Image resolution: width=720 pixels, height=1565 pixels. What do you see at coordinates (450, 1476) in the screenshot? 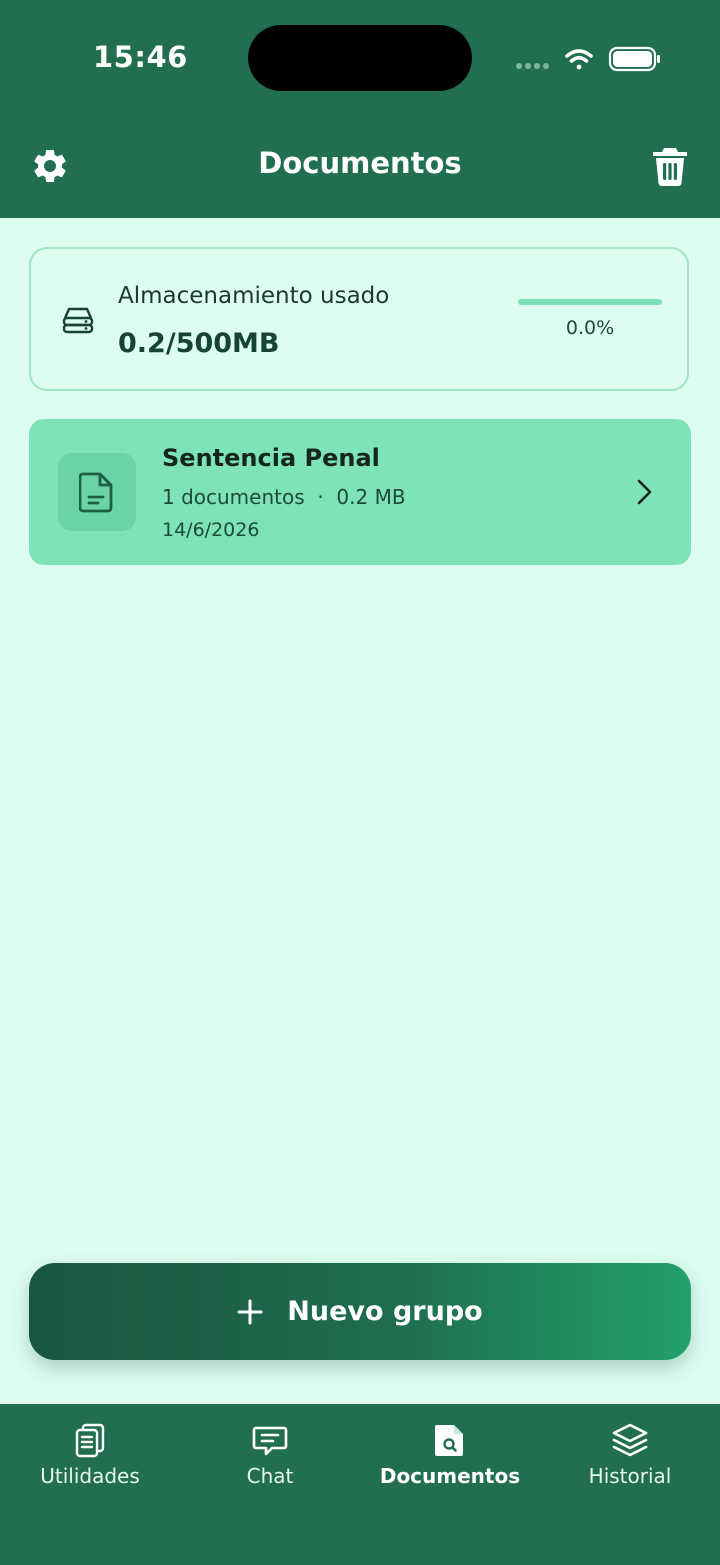
I see `tab-label-documentos: Documentos` at bounding box center [450, 1476].